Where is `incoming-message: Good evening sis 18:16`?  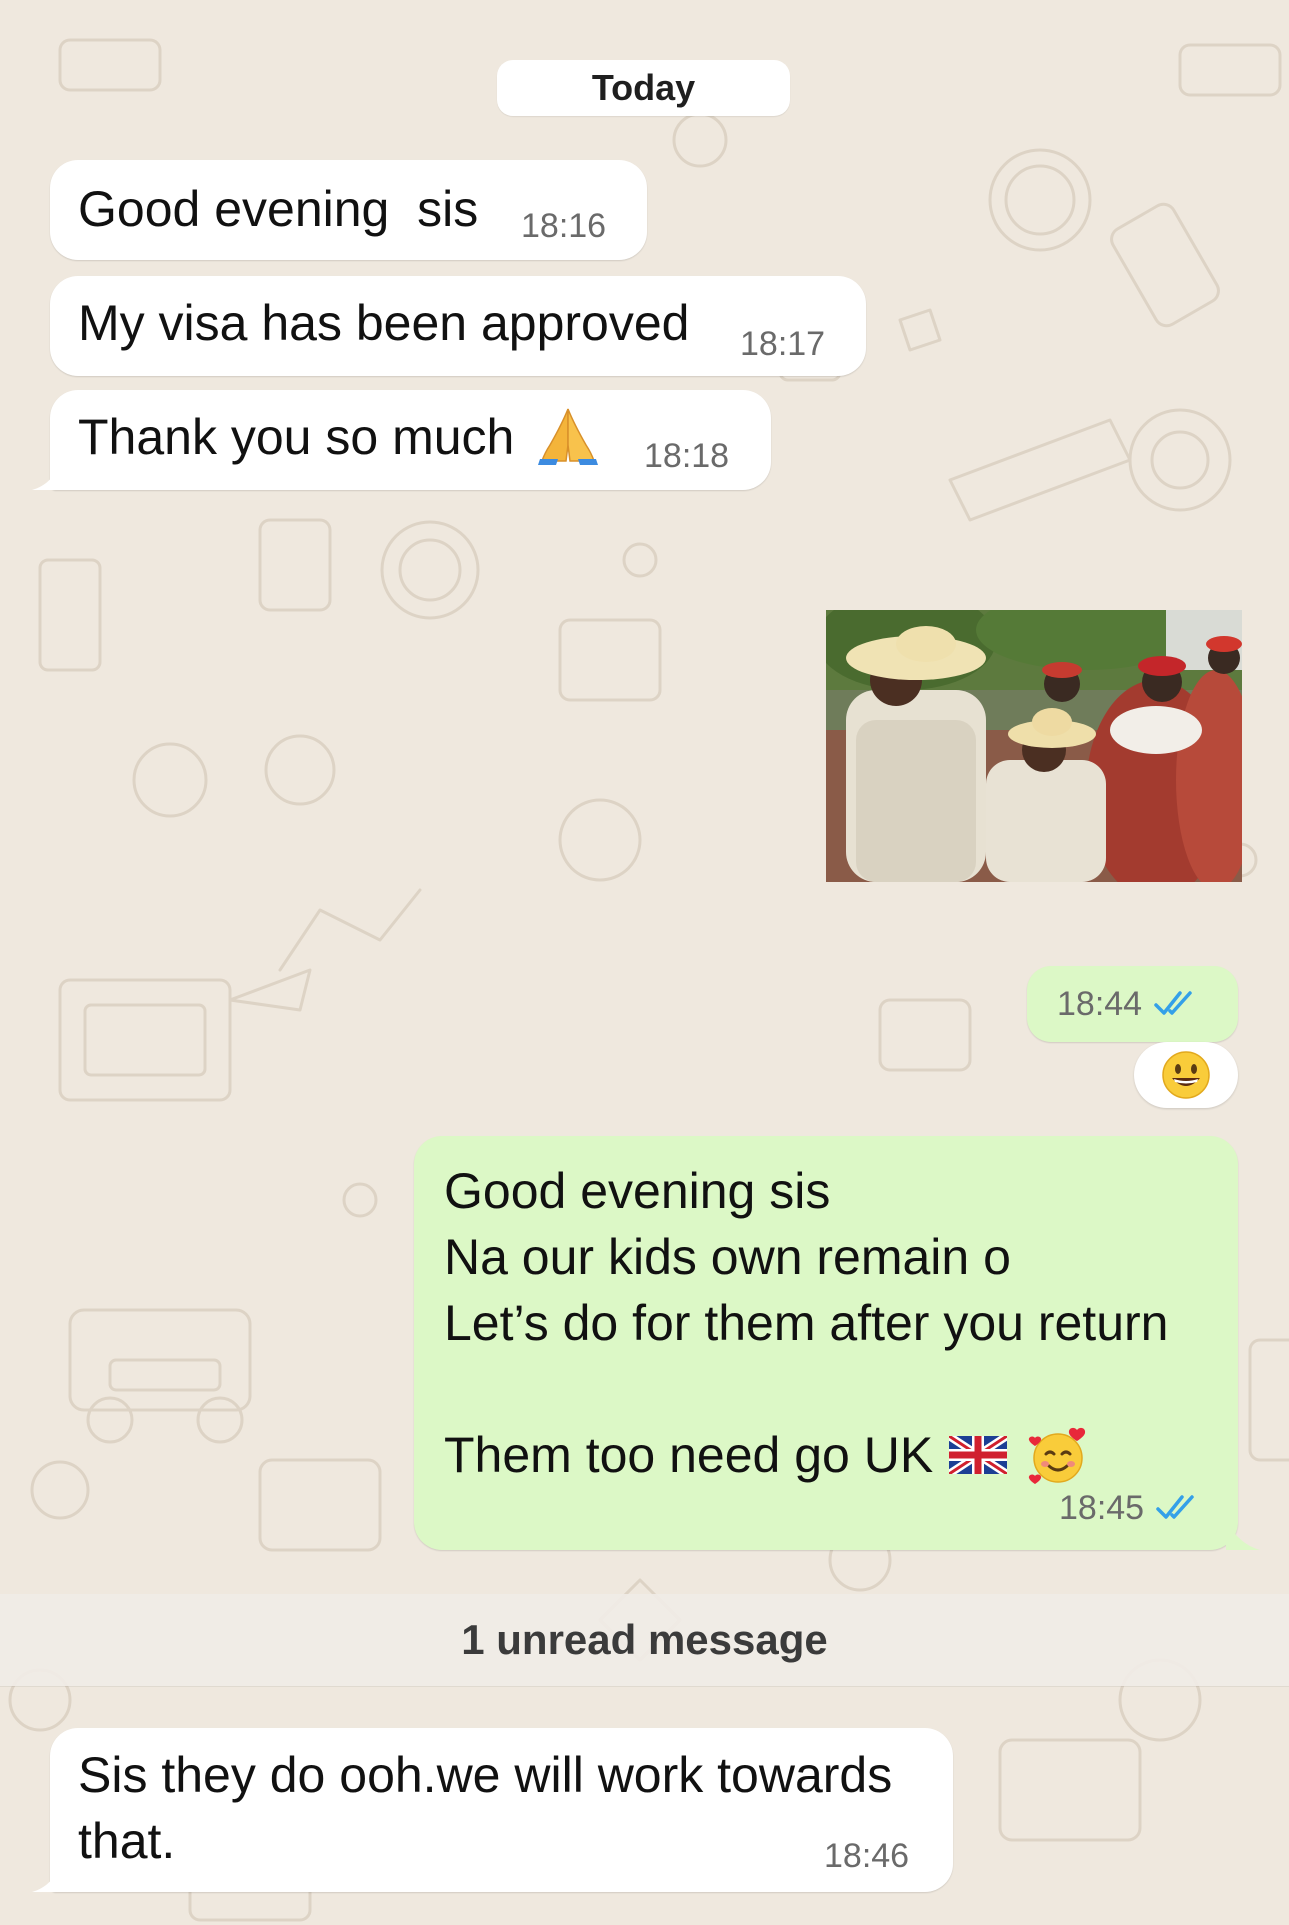 incoming-message: Good evening sis 18:16 is located at coordinates (348, 210).